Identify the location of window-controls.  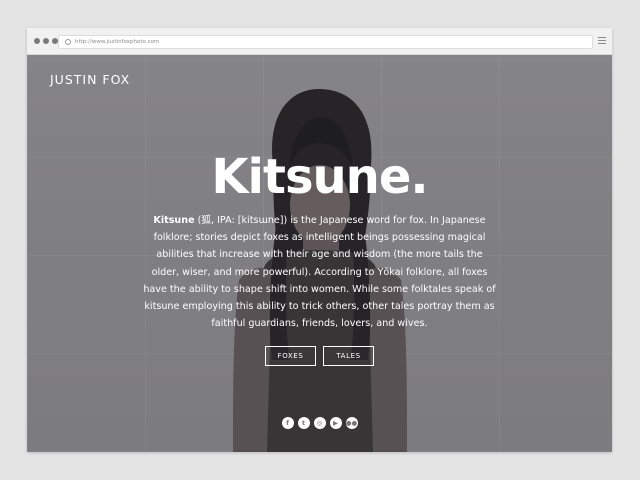
(46, 41).